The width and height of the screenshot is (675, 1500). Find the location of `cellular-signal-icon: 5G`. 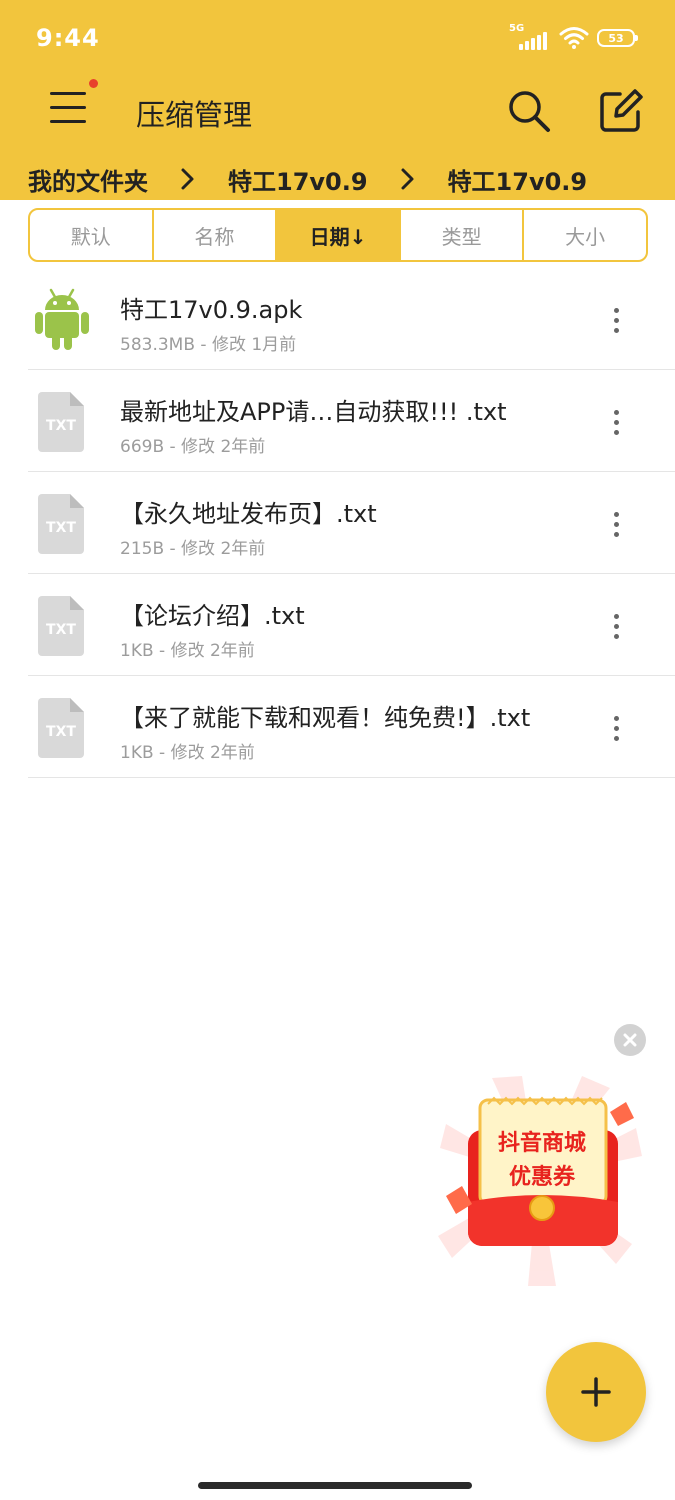

cellular-signal-icon: 5G is located at coordinates (530, 38).